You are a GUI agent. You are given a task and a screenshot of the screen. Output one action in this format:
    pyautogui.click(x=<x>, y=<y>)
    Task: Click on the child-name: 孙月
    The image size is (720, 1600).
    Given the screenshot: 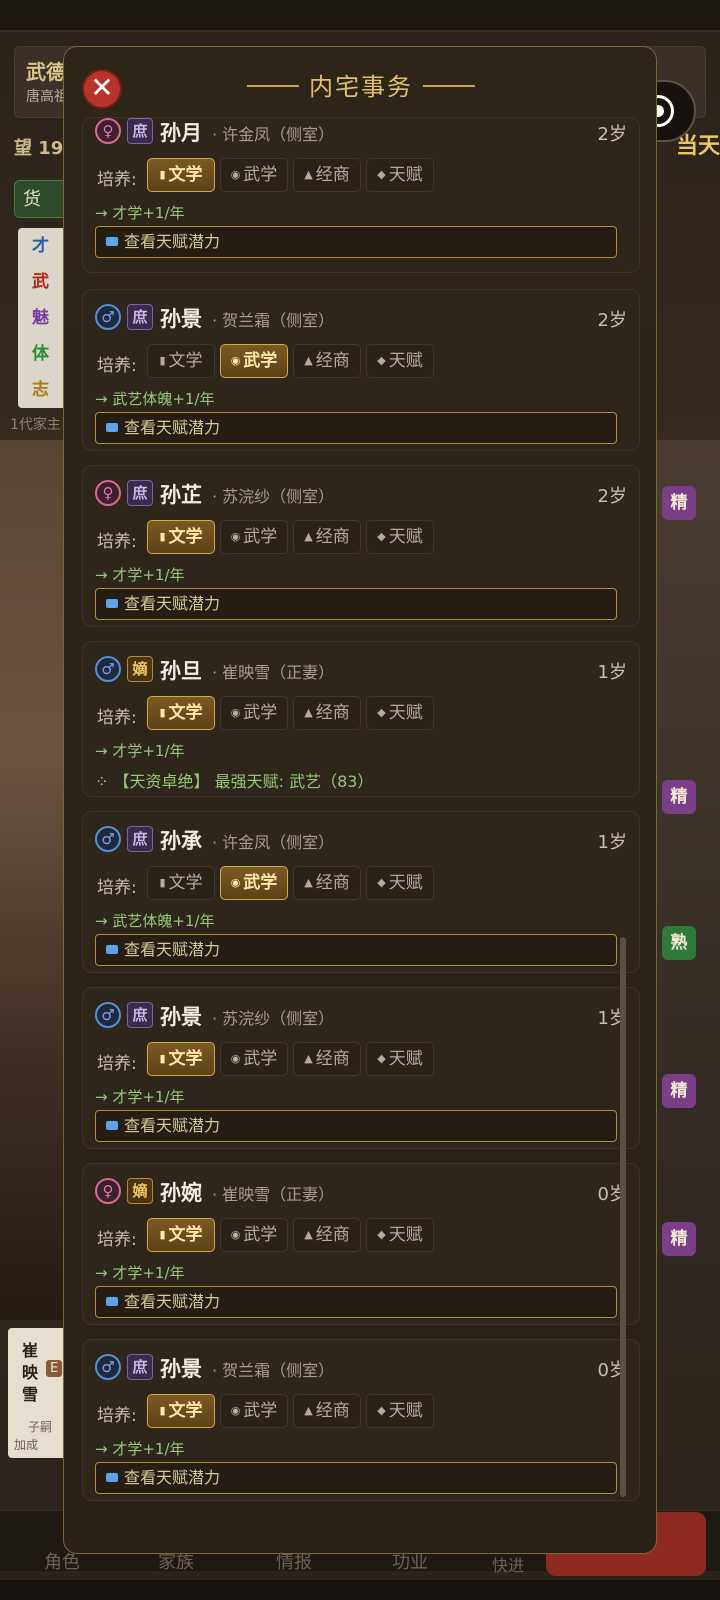 What is the action you would take?
    pyautogui.click(x=181, y=133)
    